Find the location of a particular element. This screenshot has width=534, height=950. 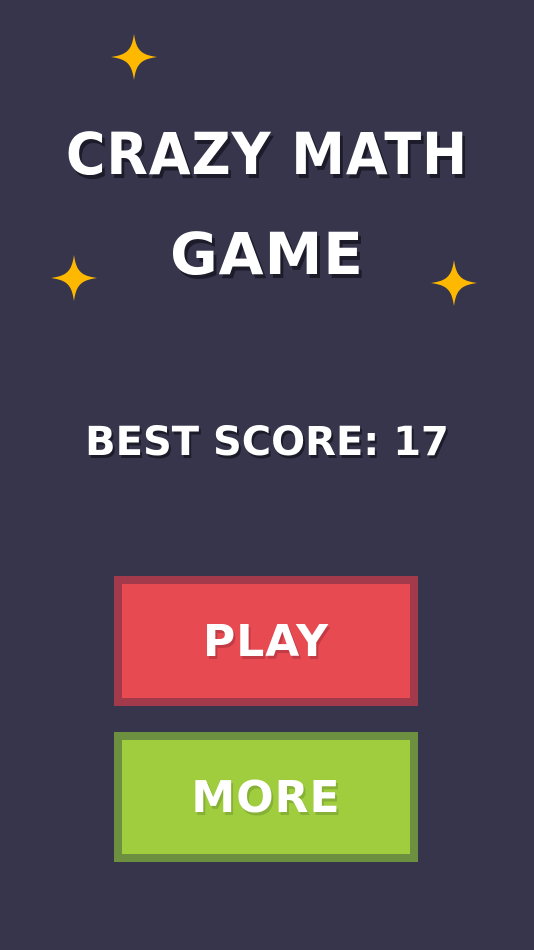

play-button: PLAY is located at coordinates (266, 641).